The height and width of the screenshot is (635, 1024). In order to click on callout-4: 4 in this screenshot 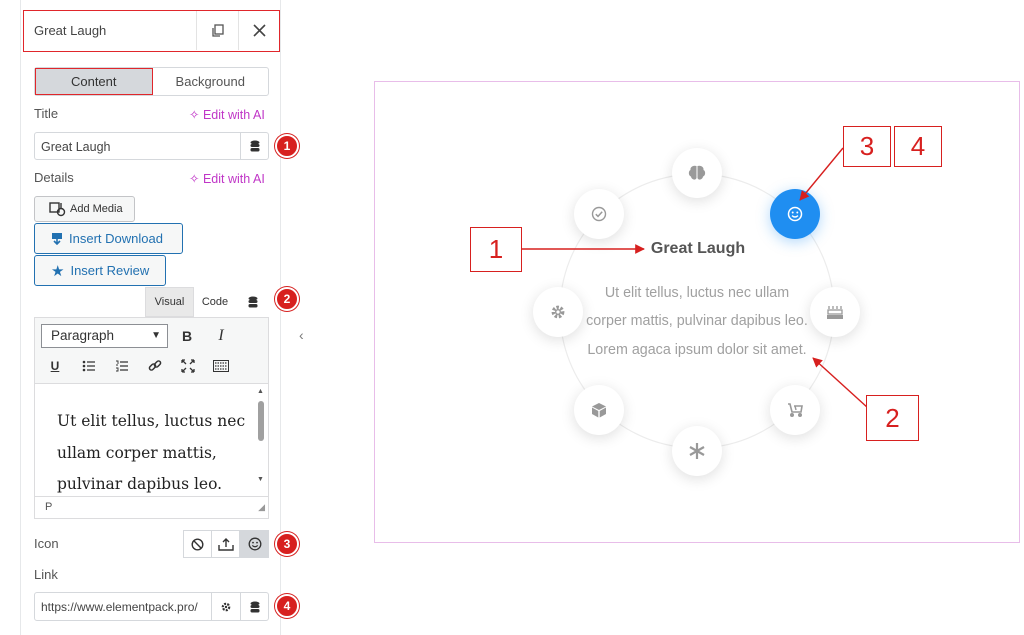, I will do `click(918, 146)`.